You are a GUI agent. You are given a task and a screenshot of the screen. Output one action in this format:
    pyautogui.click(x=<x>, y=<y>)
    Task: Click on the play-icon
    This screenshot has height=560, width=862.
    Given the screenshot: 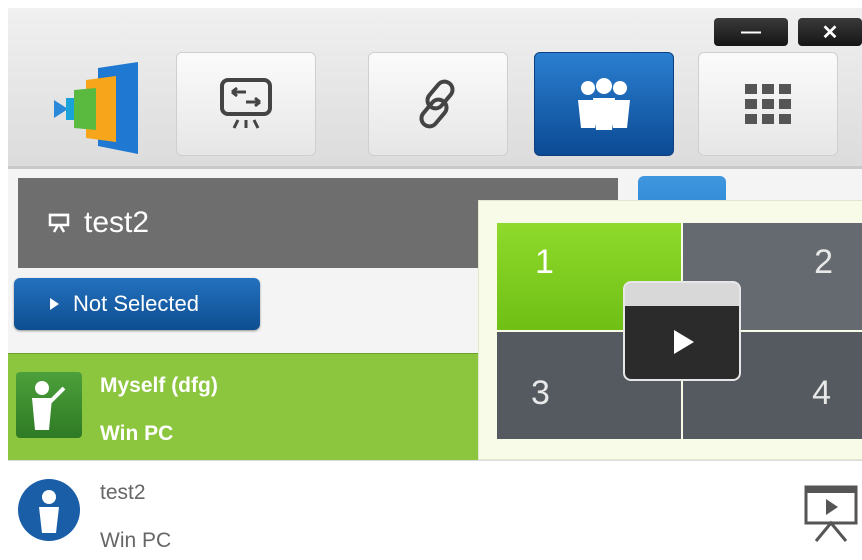 What is the action you would take?
    pyautogui.click(x=684, y=342)
    